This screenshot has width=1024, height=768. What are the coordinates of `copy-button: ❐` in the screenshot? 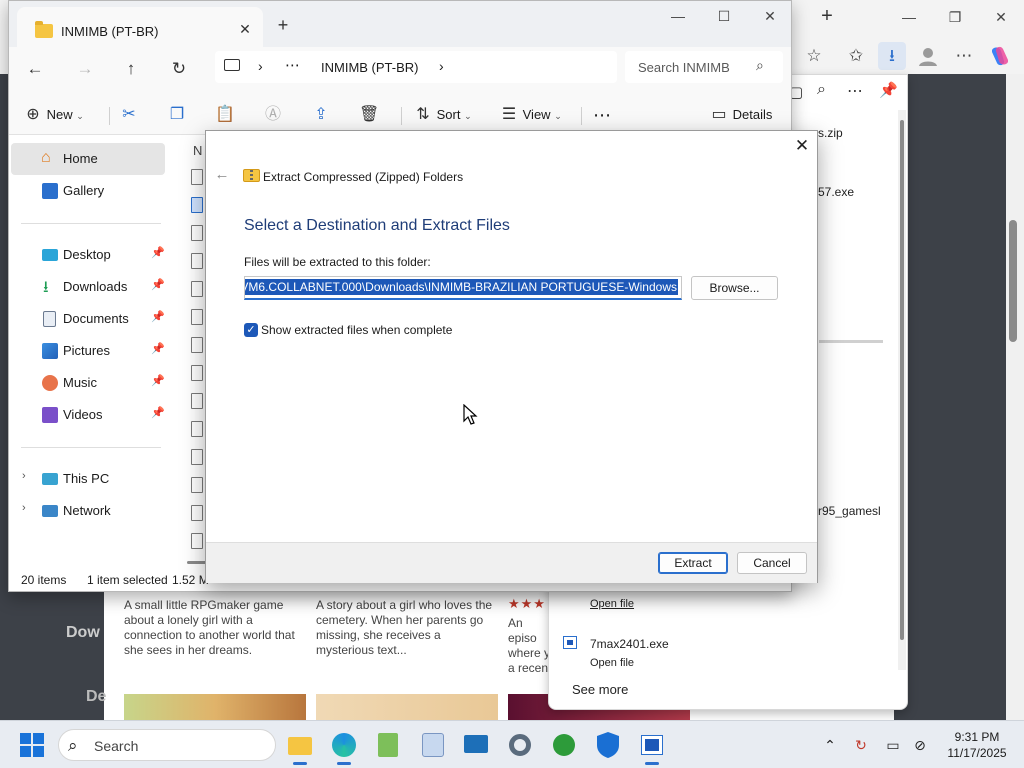 It's located at (177, 115).